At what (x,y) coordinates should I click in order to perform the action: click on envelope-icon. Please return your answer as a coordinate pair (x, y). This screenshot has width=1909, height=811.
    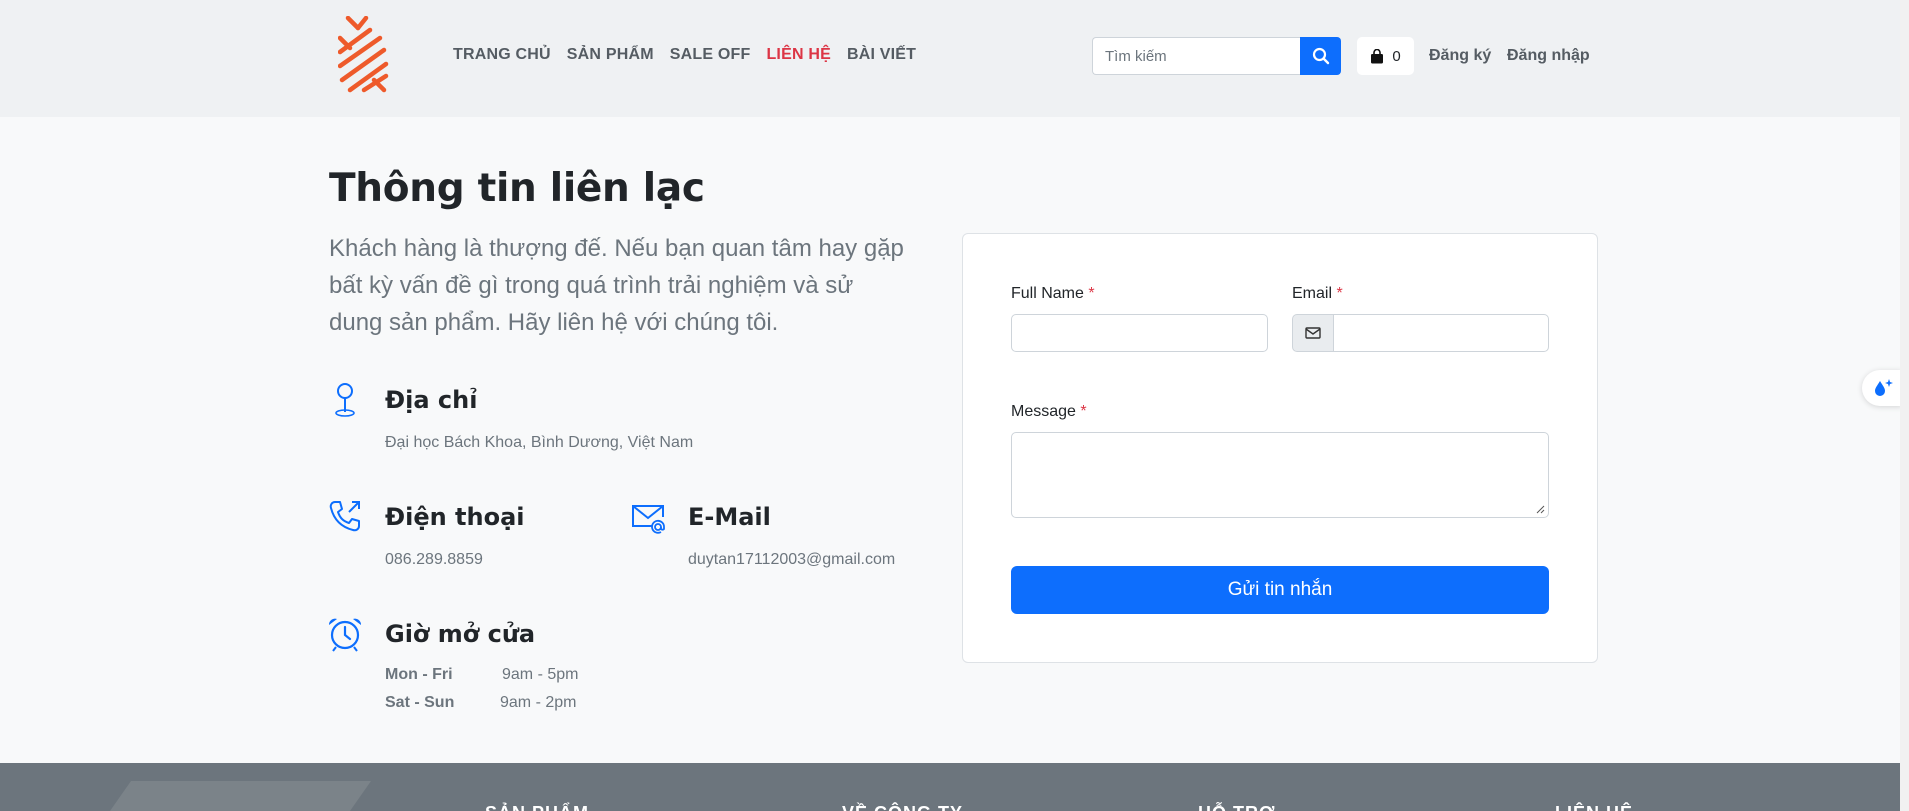
    Looking at the image, I should click on (1313, 333).